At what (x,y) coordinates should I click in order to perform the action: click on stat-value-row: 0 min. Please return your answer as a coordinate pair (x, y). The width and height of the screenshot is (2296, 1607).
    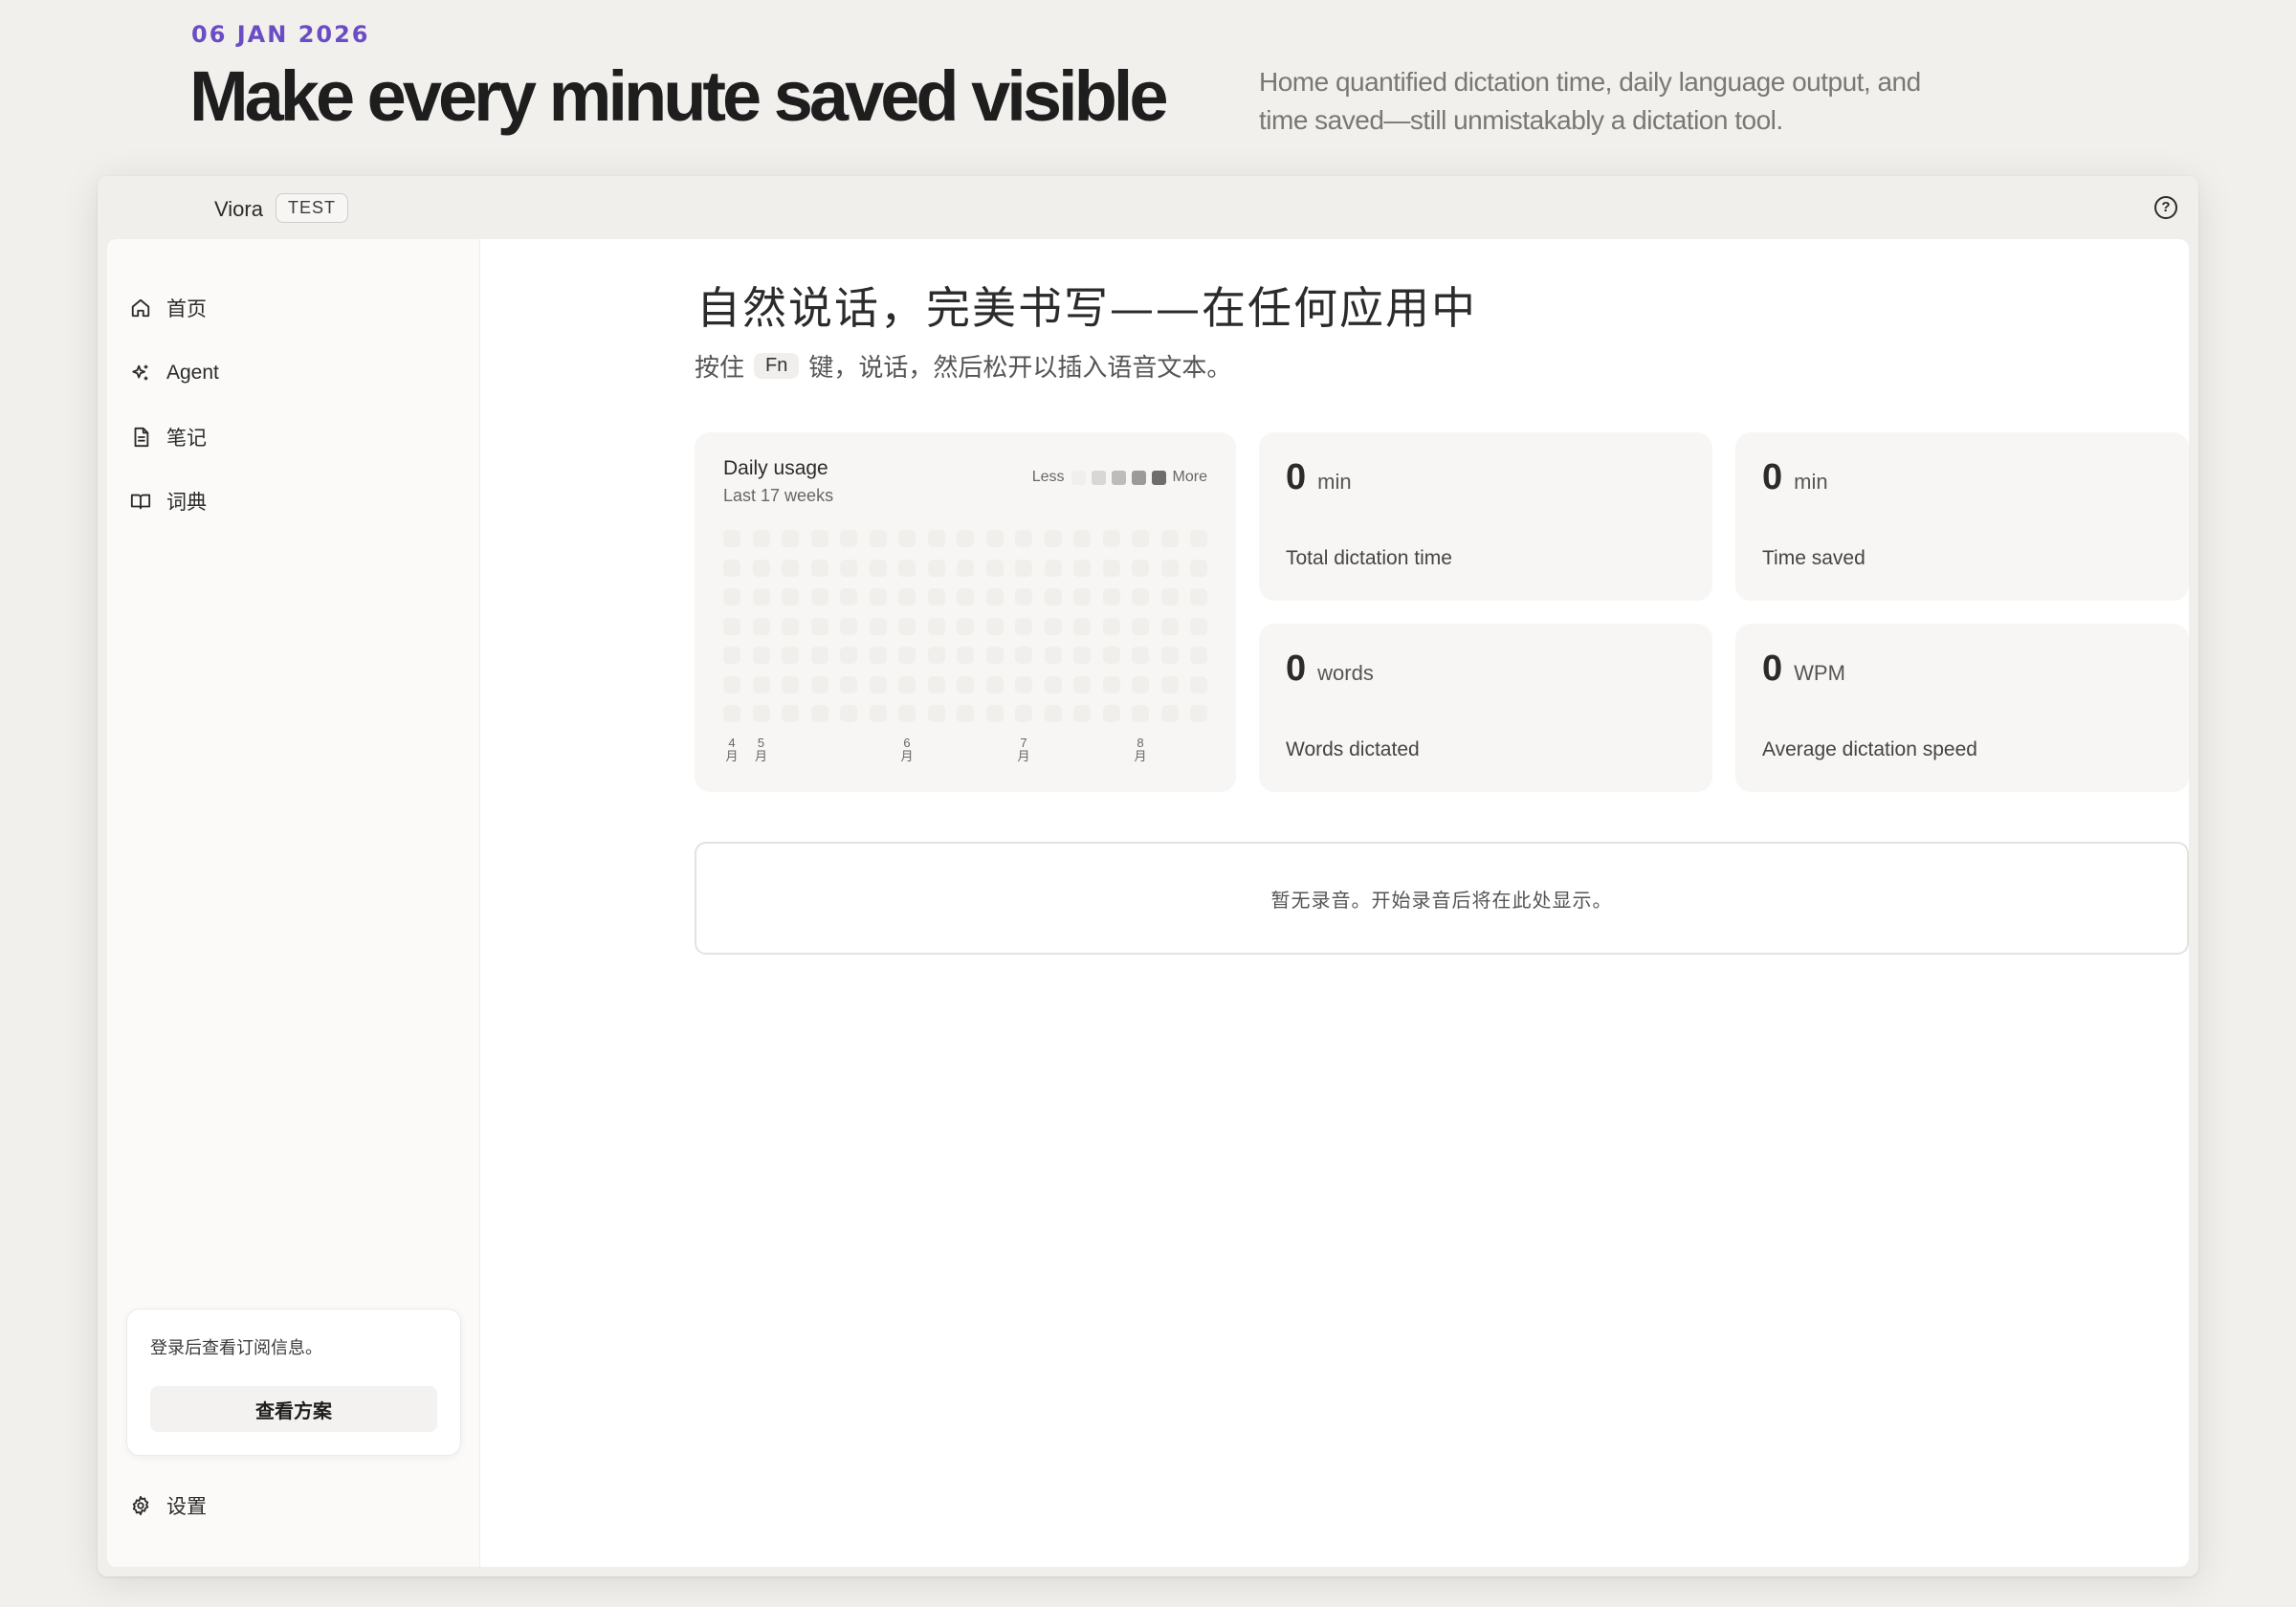
    Looking at the image, I should click on (1319, 477).